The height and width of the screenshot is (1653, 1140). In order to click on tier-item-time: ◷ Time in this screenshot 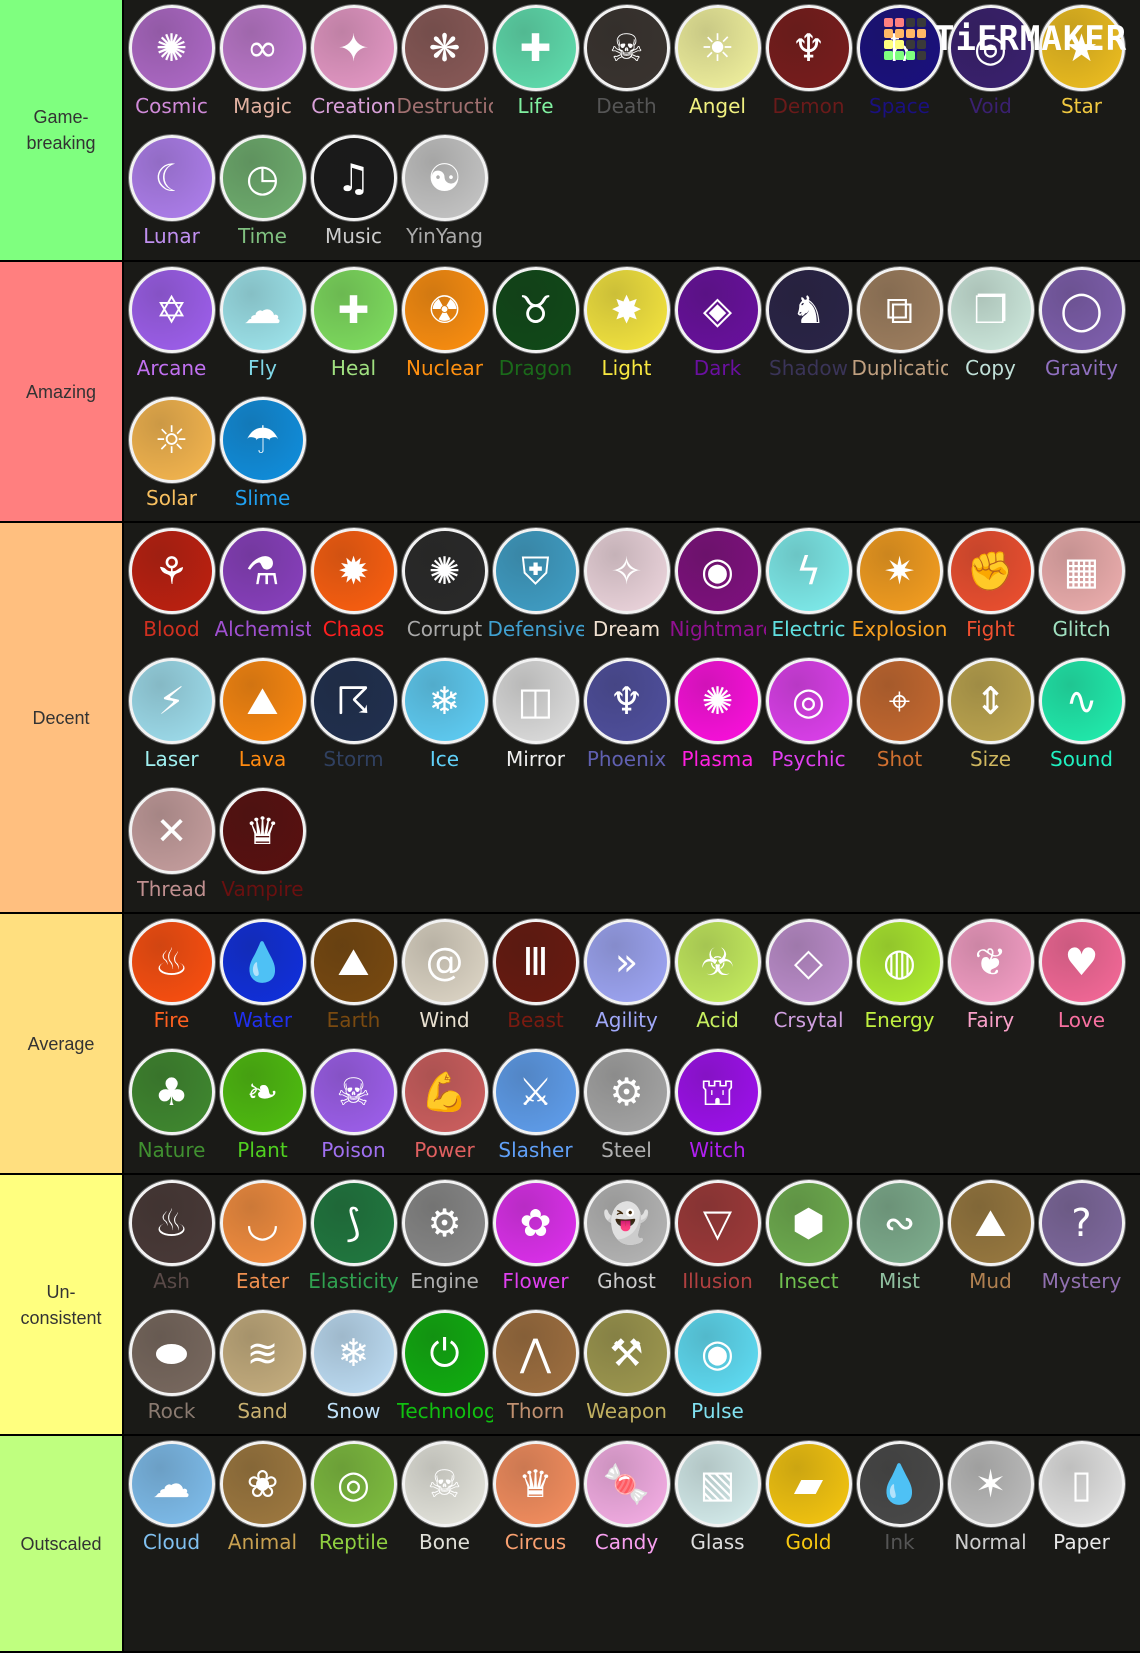, I will do `click(262, 195)`.